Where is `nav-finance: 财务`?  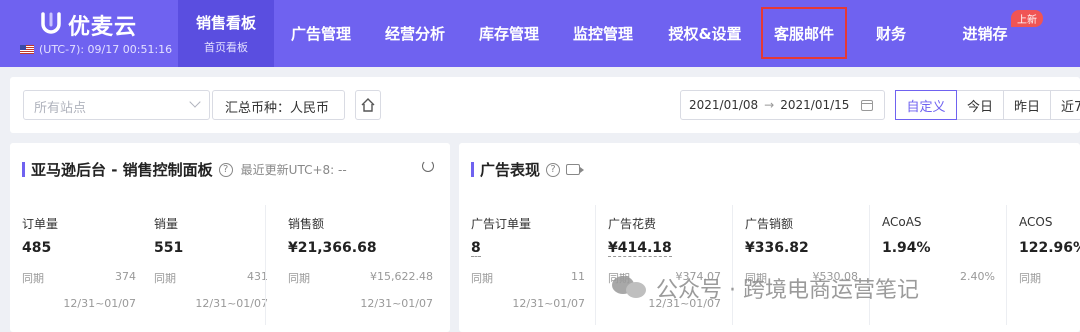 nav-finance: 财务 is located at coordinates (891, 33).